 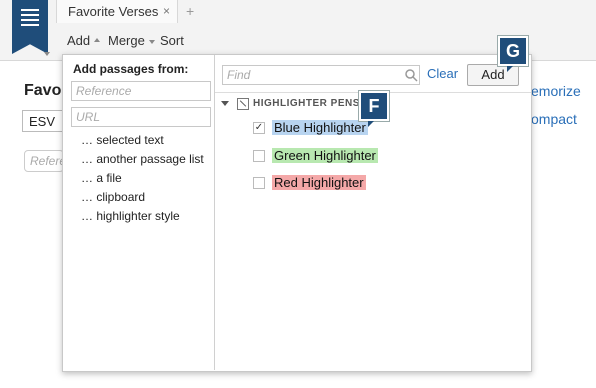 What do you see at coordinates (130, 216) in the screenshot?
I see `source-highlighter-style: … highlighter style` at bounding box center [130, 216].